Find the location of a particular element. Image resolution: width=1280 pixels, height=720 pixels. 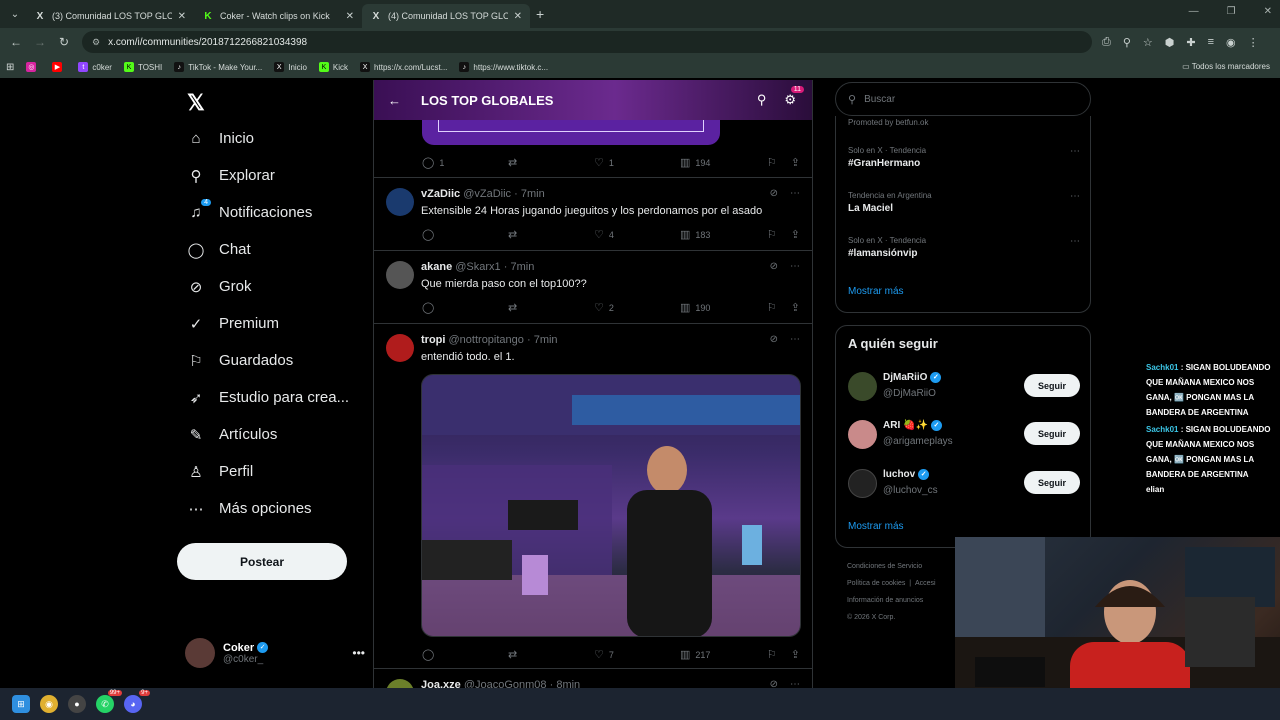

new-tab-button: + is located at coordinates (540, 14).